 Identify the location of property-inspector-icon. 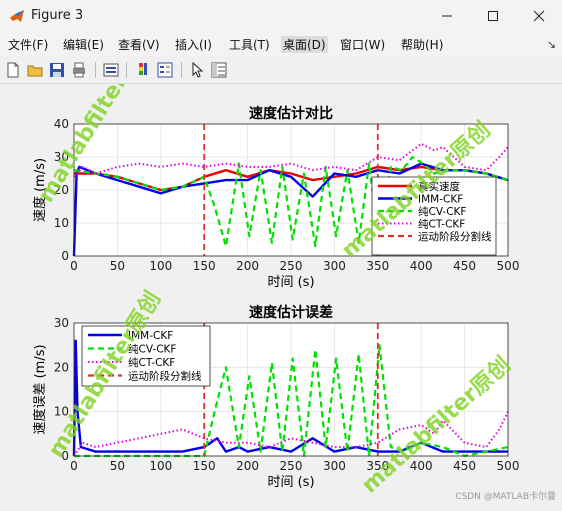
(219, 70).